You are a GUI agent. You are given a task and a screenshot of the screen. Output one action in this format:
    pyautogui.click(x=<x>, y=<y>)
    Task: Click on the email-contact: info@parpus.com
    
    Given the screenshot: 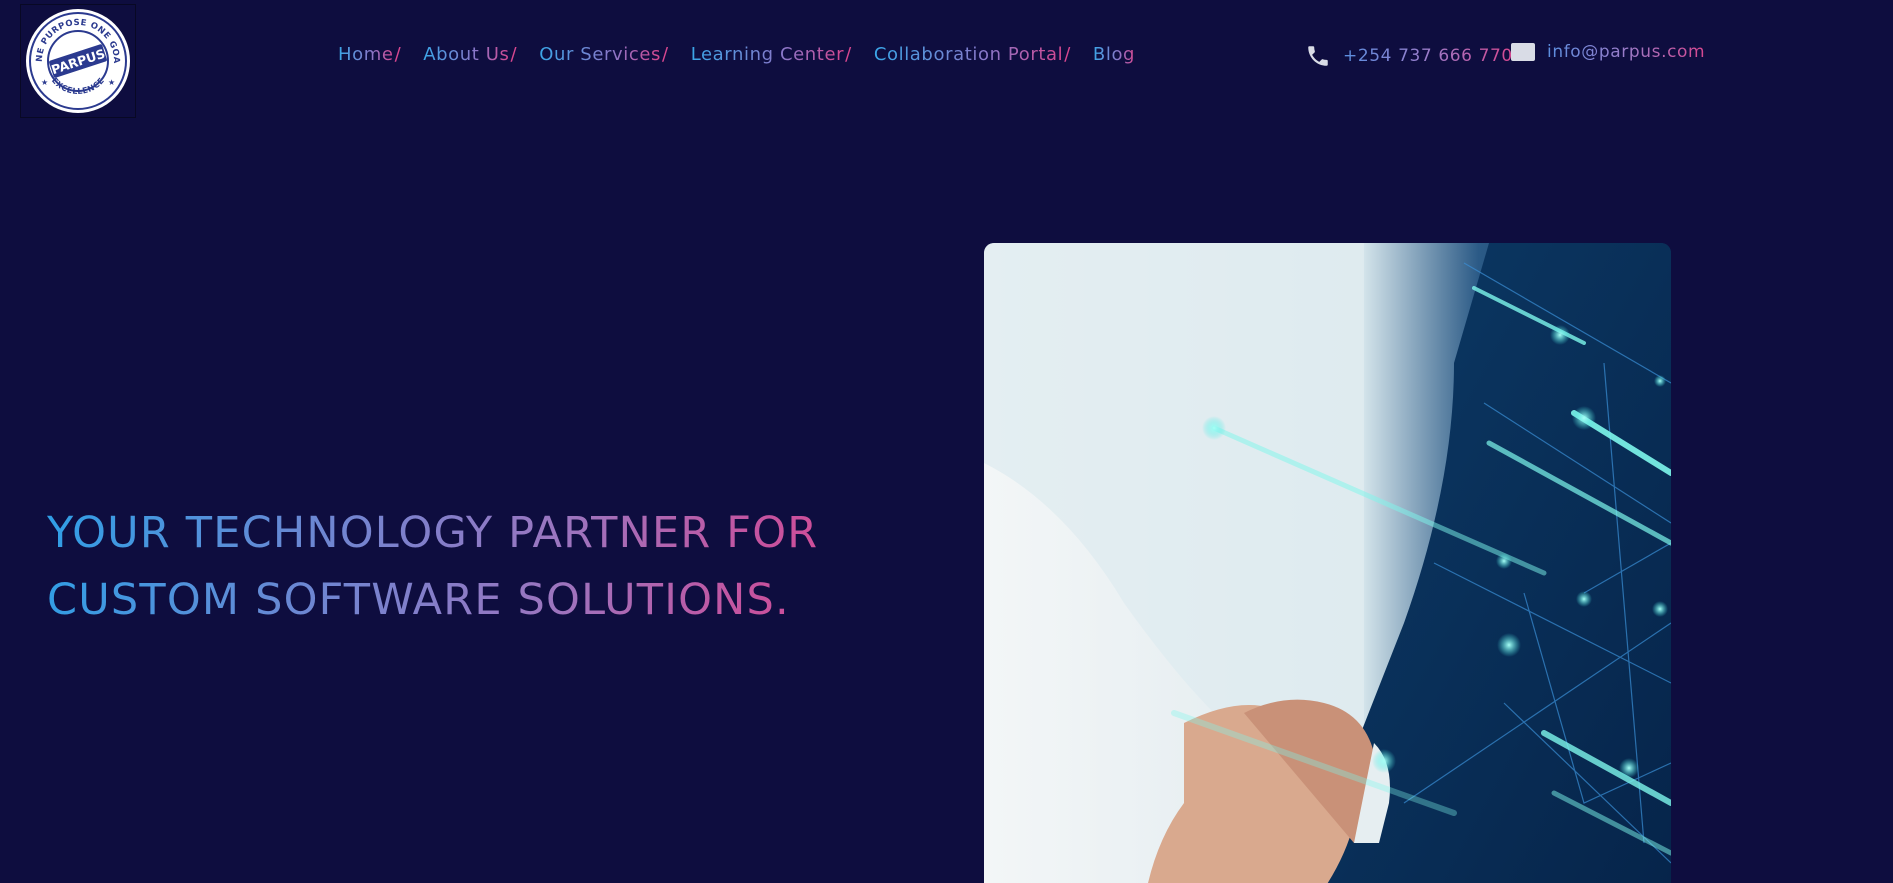 What is the action you would take?
    pyautogui.click(x=1608, y=52)
    